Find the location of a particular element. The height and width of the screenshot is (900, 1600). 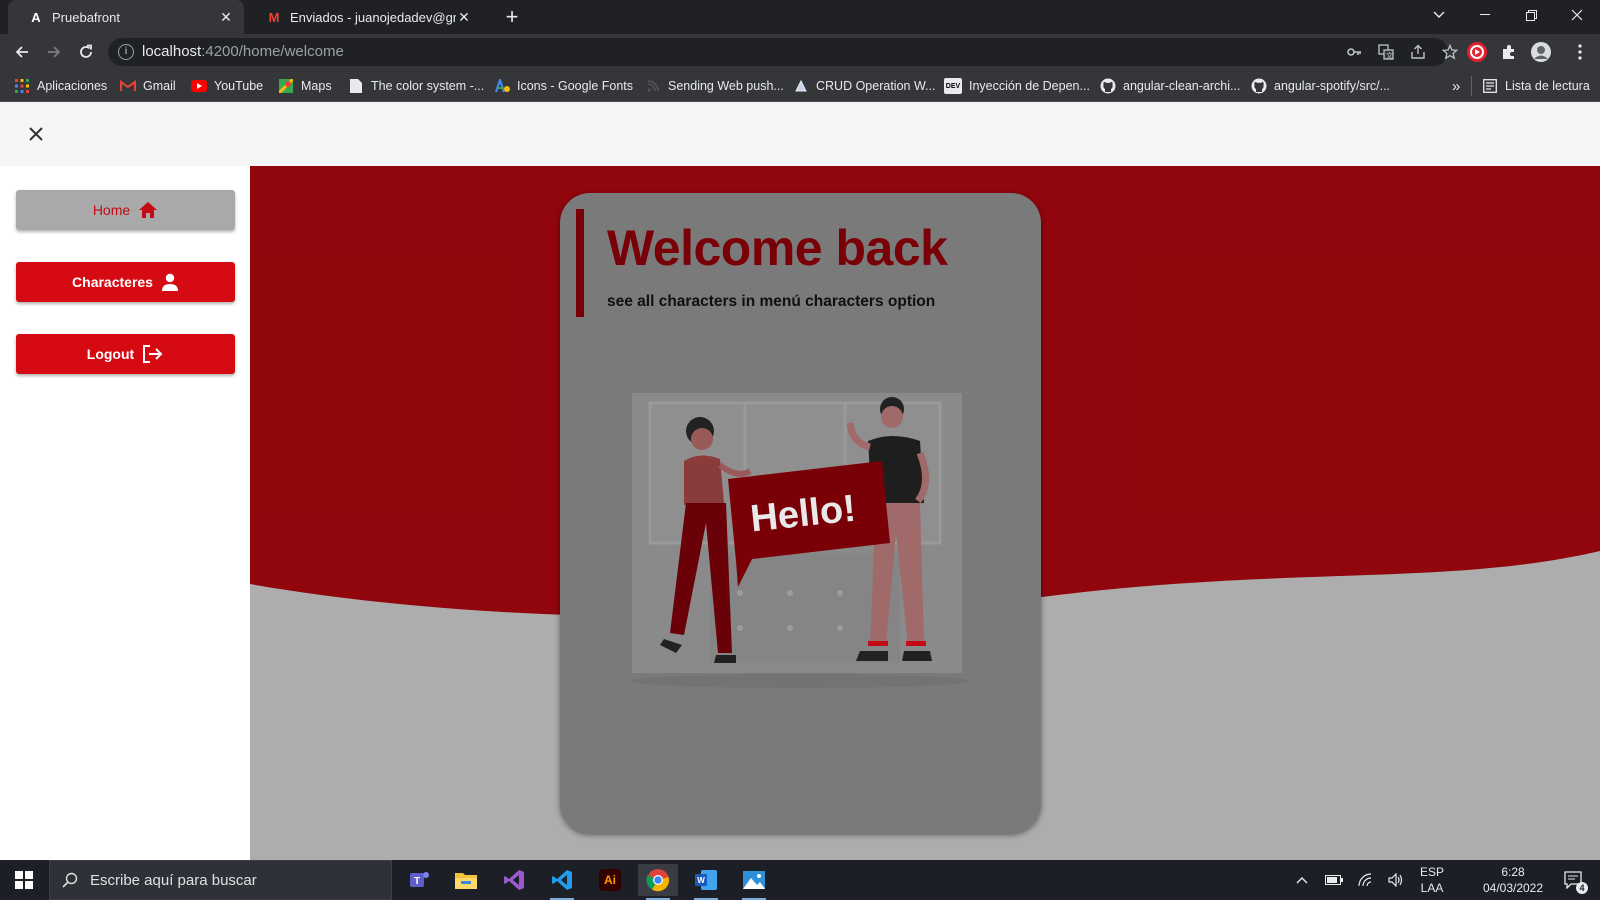

notification-count-badge: 4 is located at coordinates (1582, 888).